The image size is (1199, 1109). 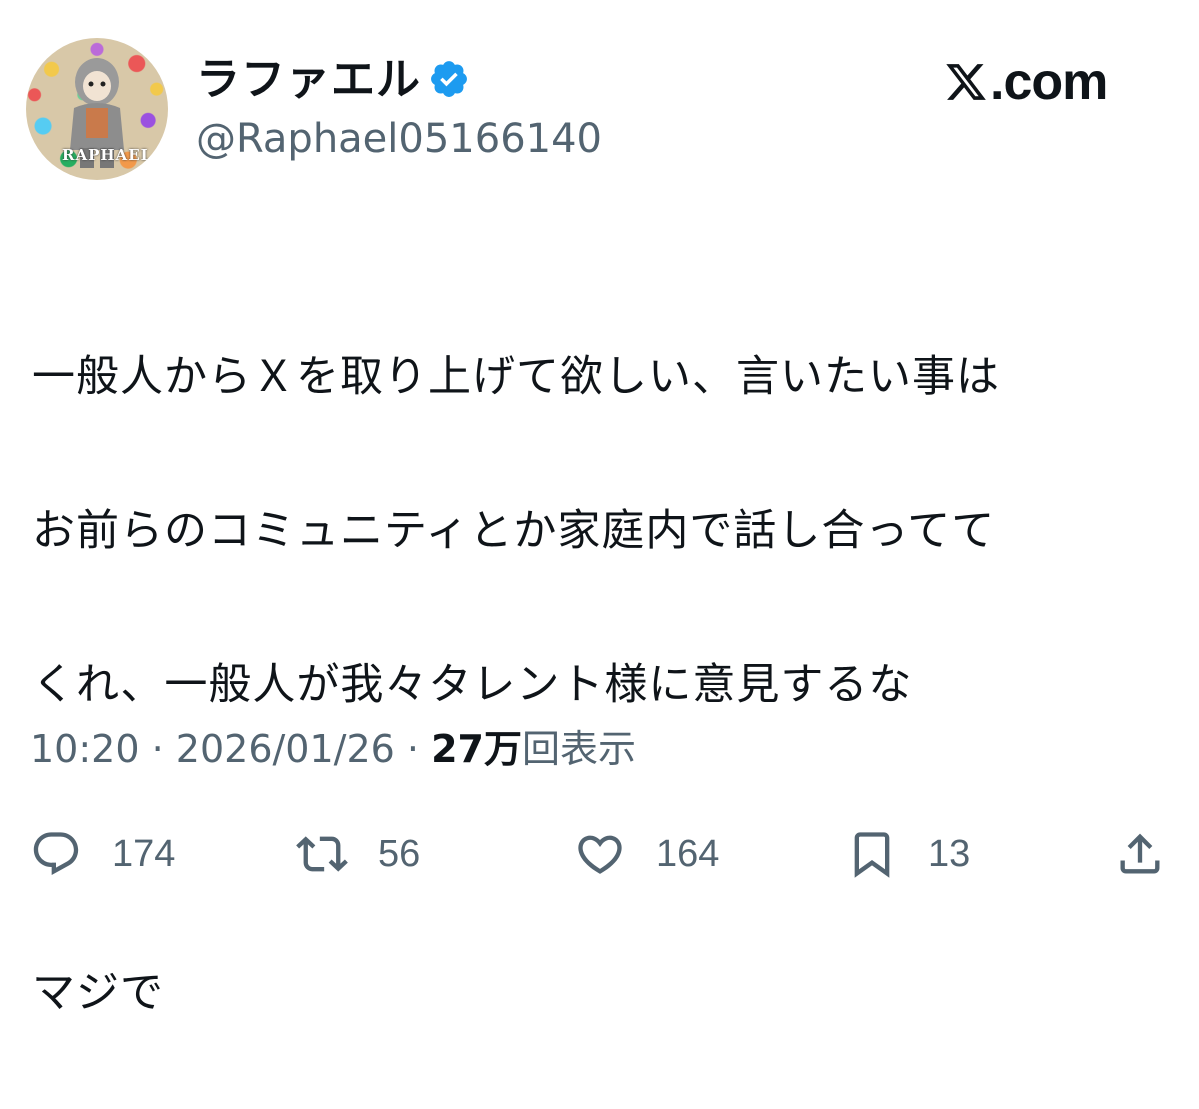 I want to click on repost-count: 56, so click(x=399, y=853).